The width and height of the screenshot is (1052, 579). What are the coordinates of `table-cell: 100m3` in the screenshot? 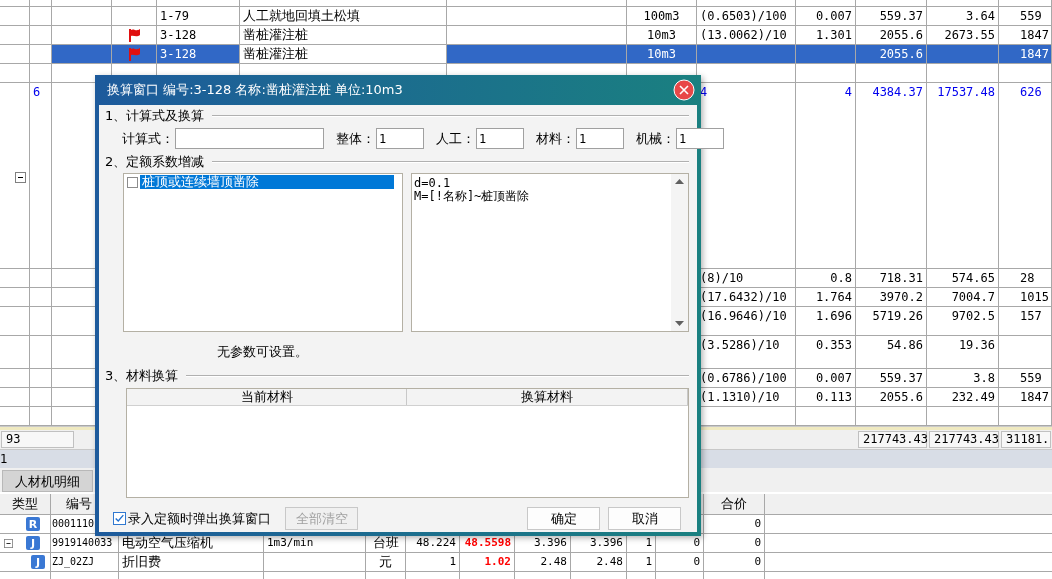 It's located at (662, 16).